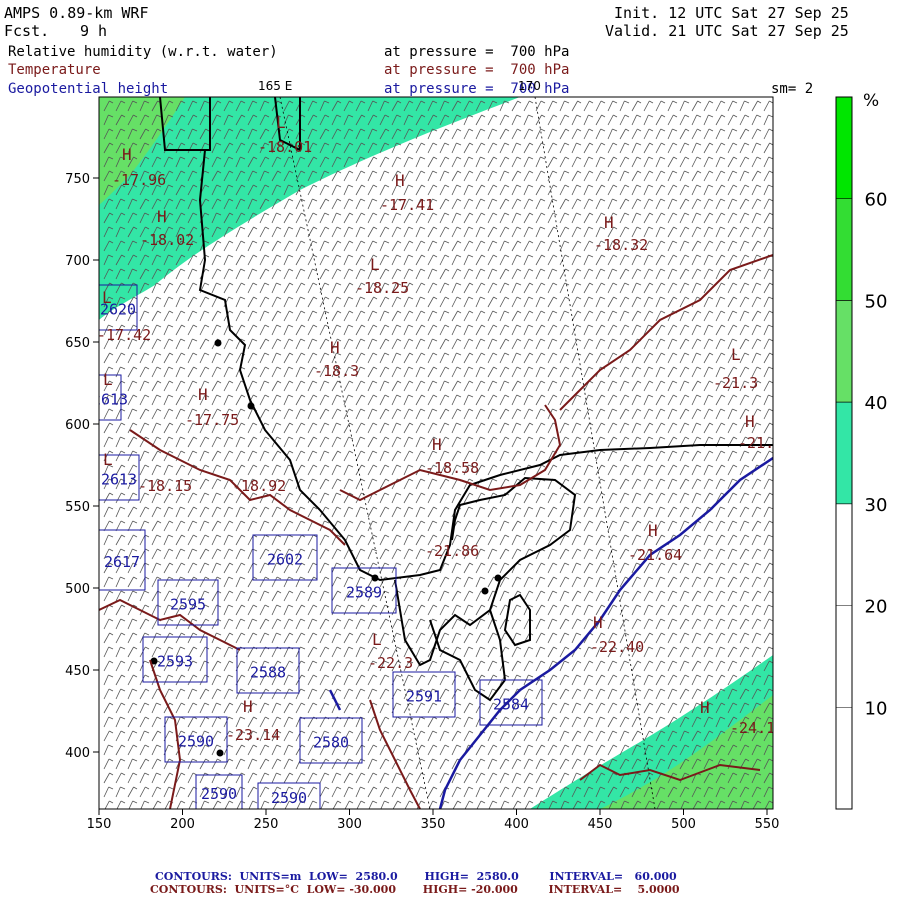 Image resolution: width=900 pixels, height=900 pixels. Describe the element at coordinates (609, 222) in the screenshot. I see `high-marker: H` at that location.